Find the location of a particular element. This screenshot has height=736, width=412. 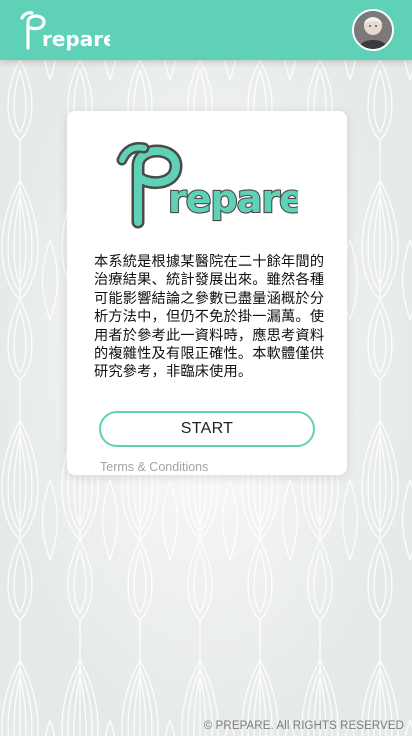

prepare-logo: repare is located at coordinates (207, 185).